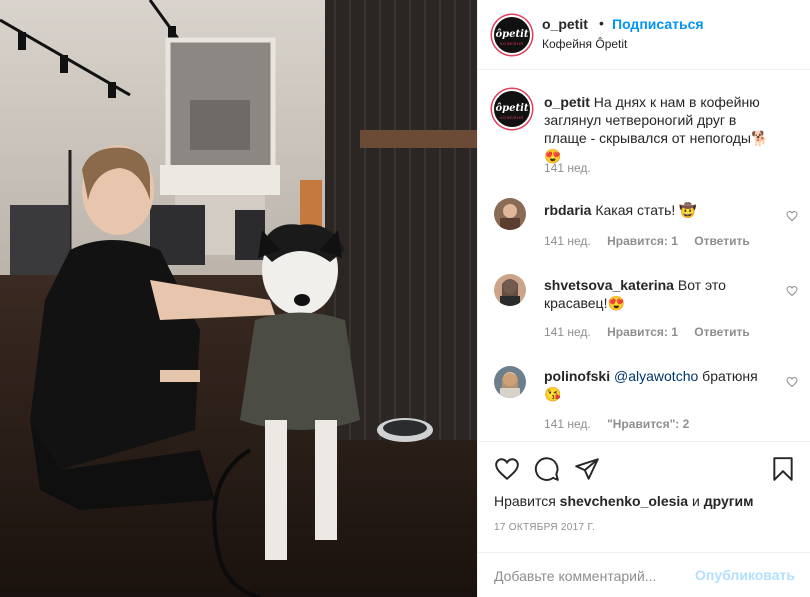 This screenshot has width=810, height=597. Describe the element at coordinates (783, 469) in the screenshot. I see `bookmark-icon` at that location.